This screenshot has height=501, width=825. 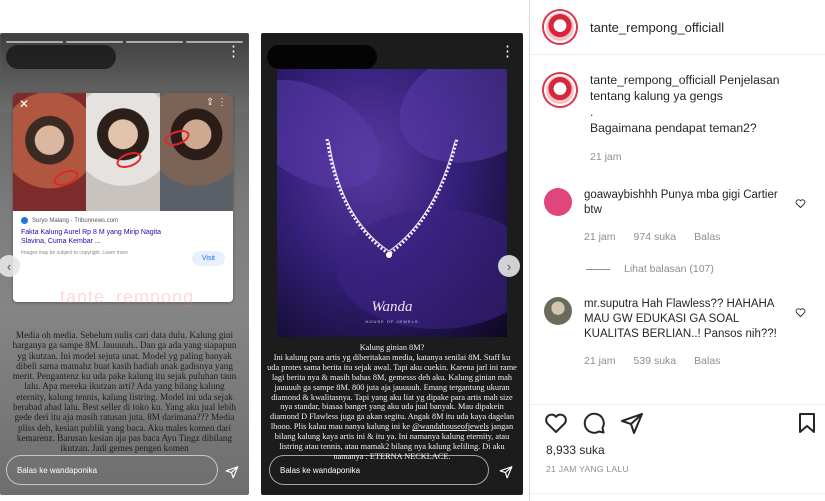 What do you see at coordinates (656, 96) in the screenshot?
I see `caption-line-2: tentang kalung ya gengs` at bounding box center [656, 96].